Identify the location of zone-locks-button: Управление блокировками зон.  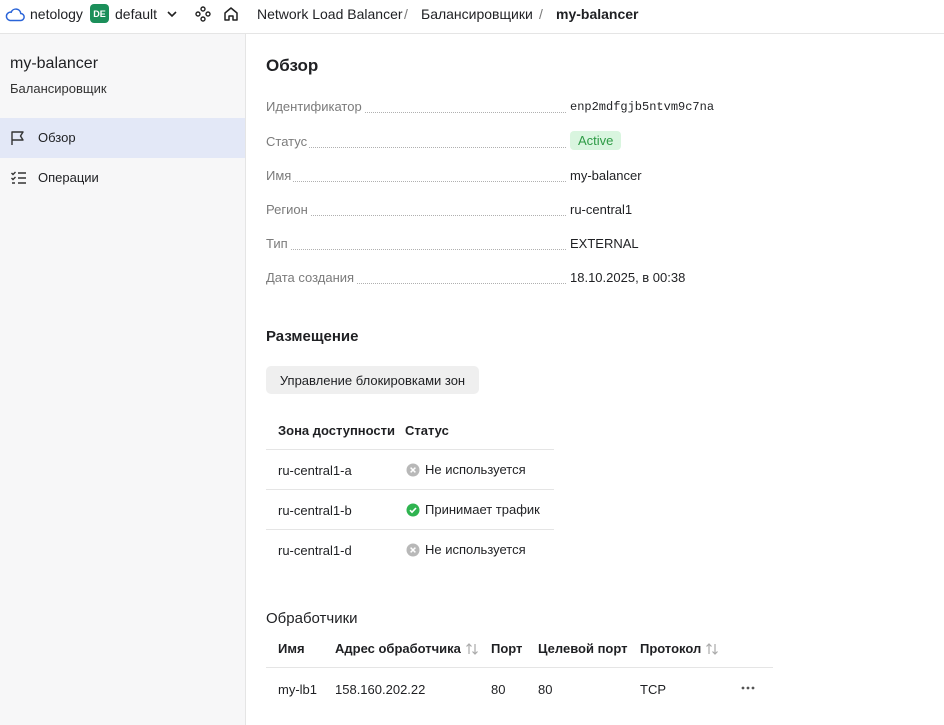
(372, 380).